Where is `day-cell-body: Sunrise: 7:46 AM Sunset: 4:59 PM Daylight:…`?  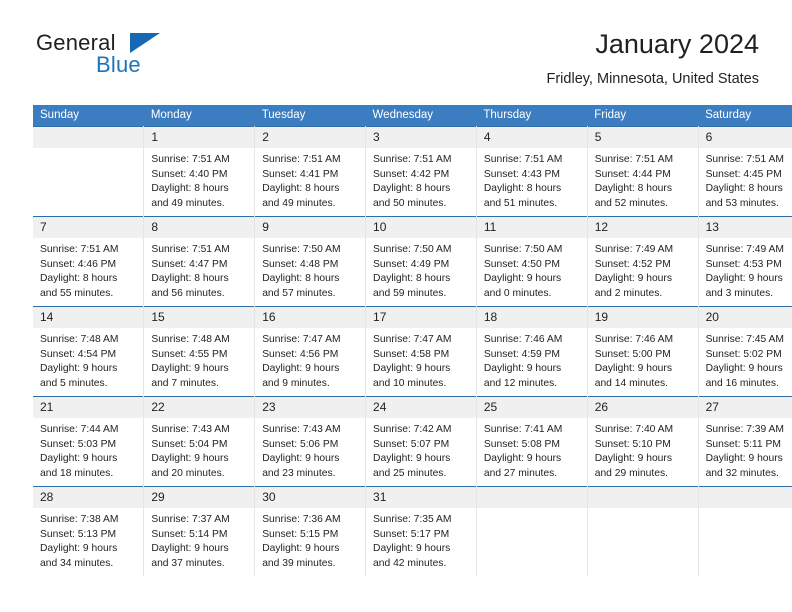
day-cell-body: Sunrise: 7:46 AM Sunset: 4:59 PM Daylight:… is located at coordinates (532, 359).